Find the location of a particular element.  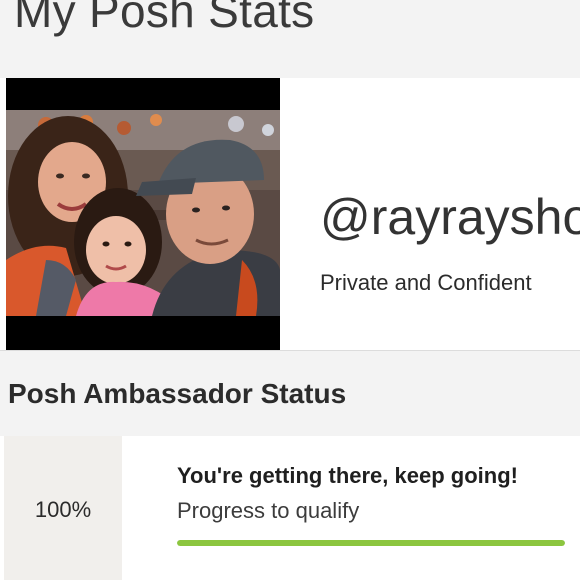

ambassador-status-heading: Posh Ambassador Status is located at coordinates (177, 393).